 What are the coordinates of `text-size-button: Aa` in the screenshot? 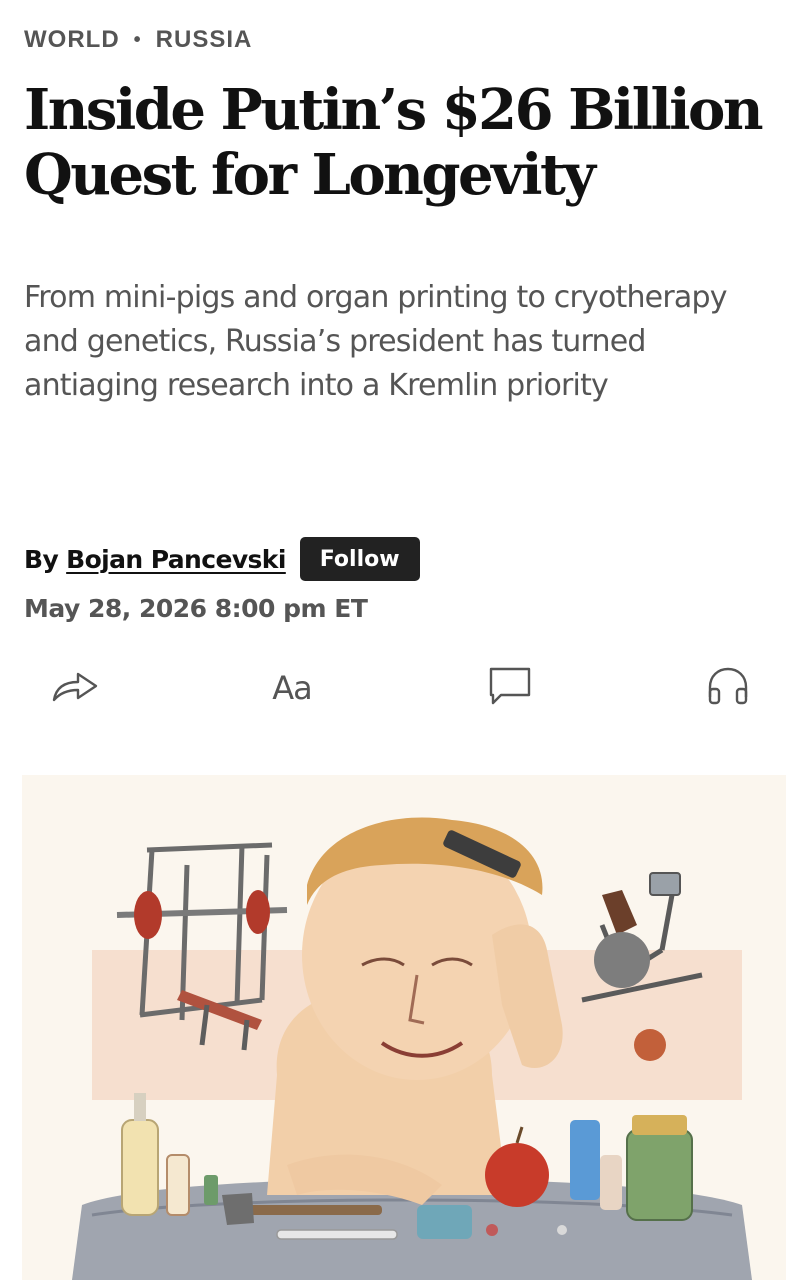 It's located at (292, 688).